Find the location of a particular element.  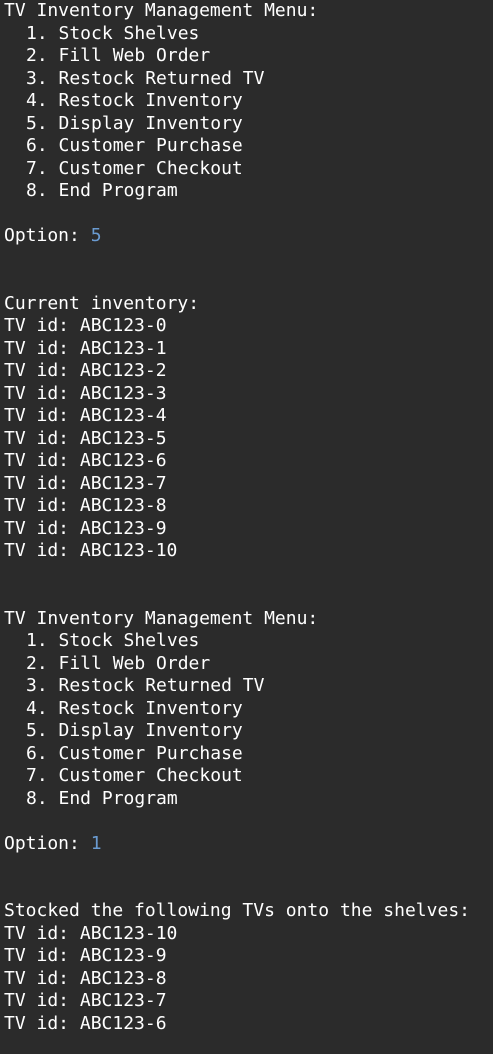

output-header: Current inventory: is located at coordinates (102, 303).